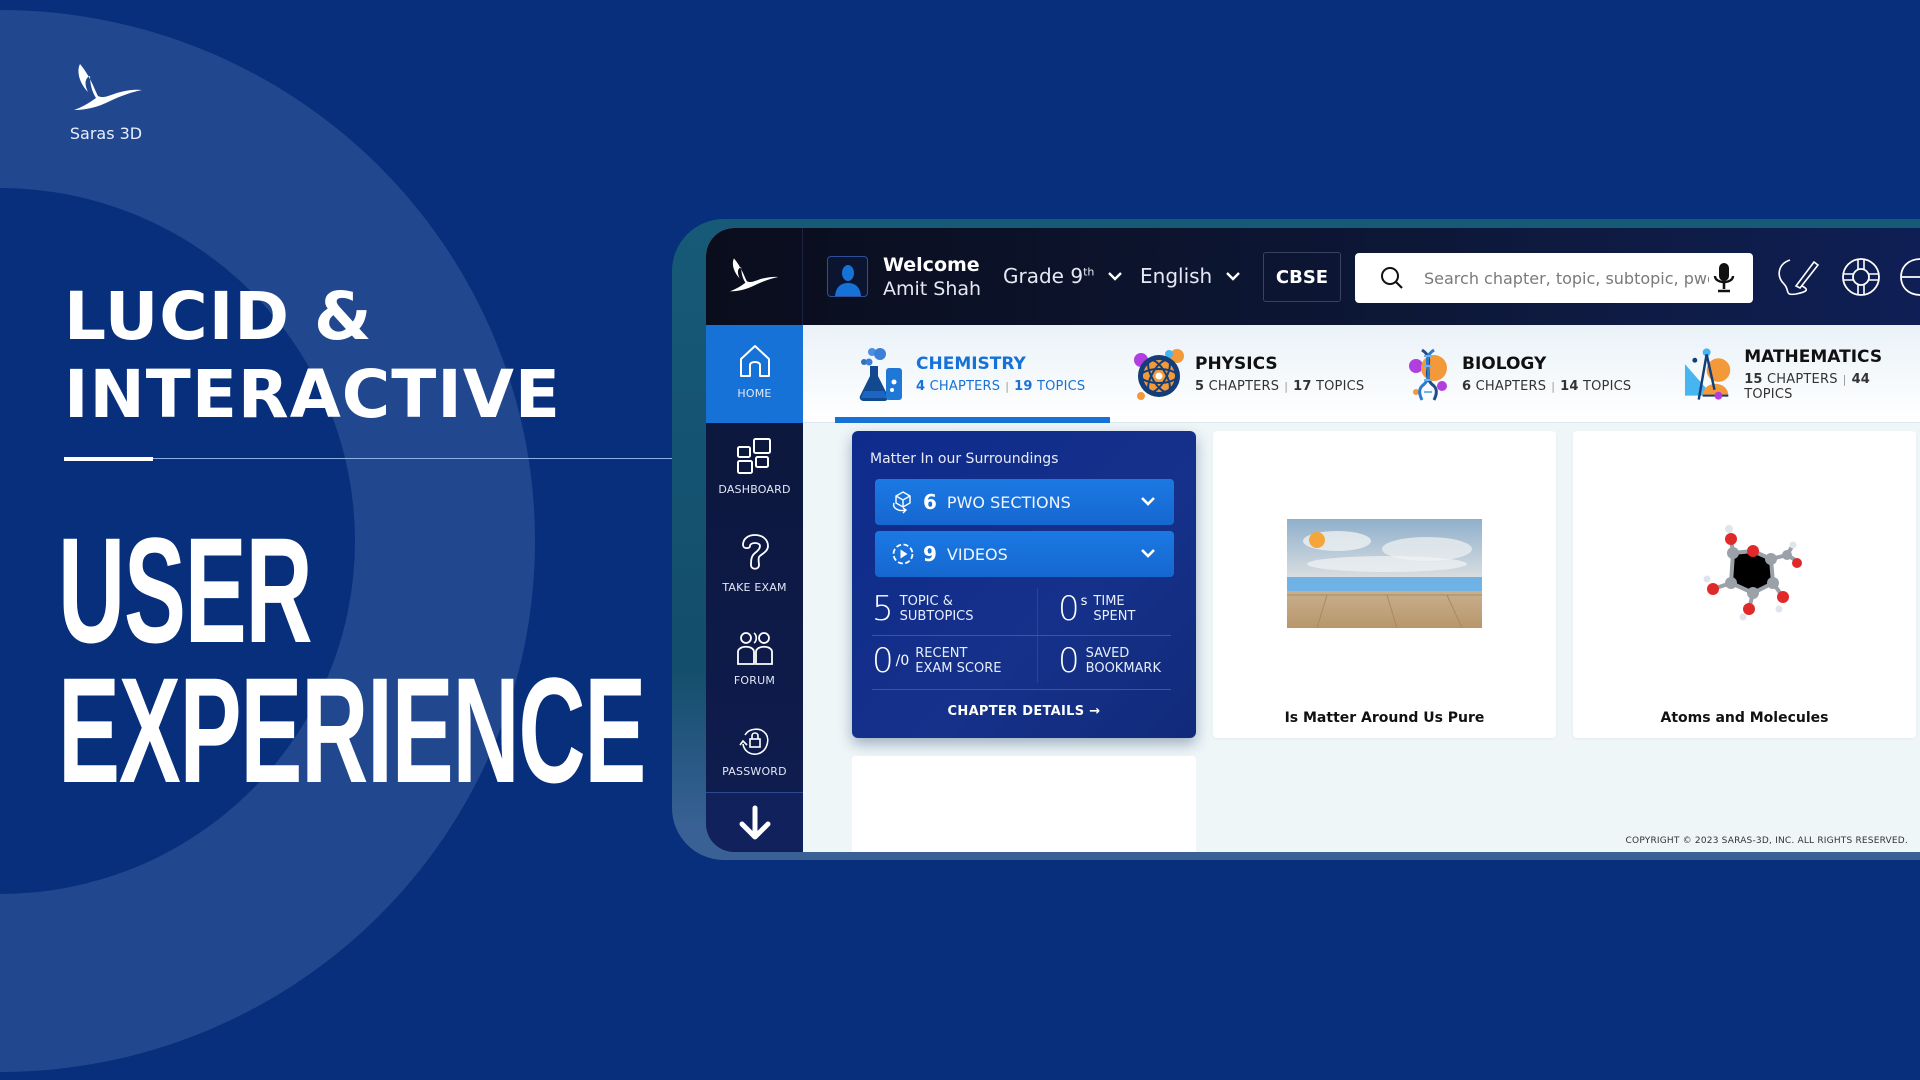 This screenshot has height=1080, width=1920. What do you see at coordinates (1569, 386) in the screenshot?
I see `topic-count: 14` at bounding box center [1569, 386].